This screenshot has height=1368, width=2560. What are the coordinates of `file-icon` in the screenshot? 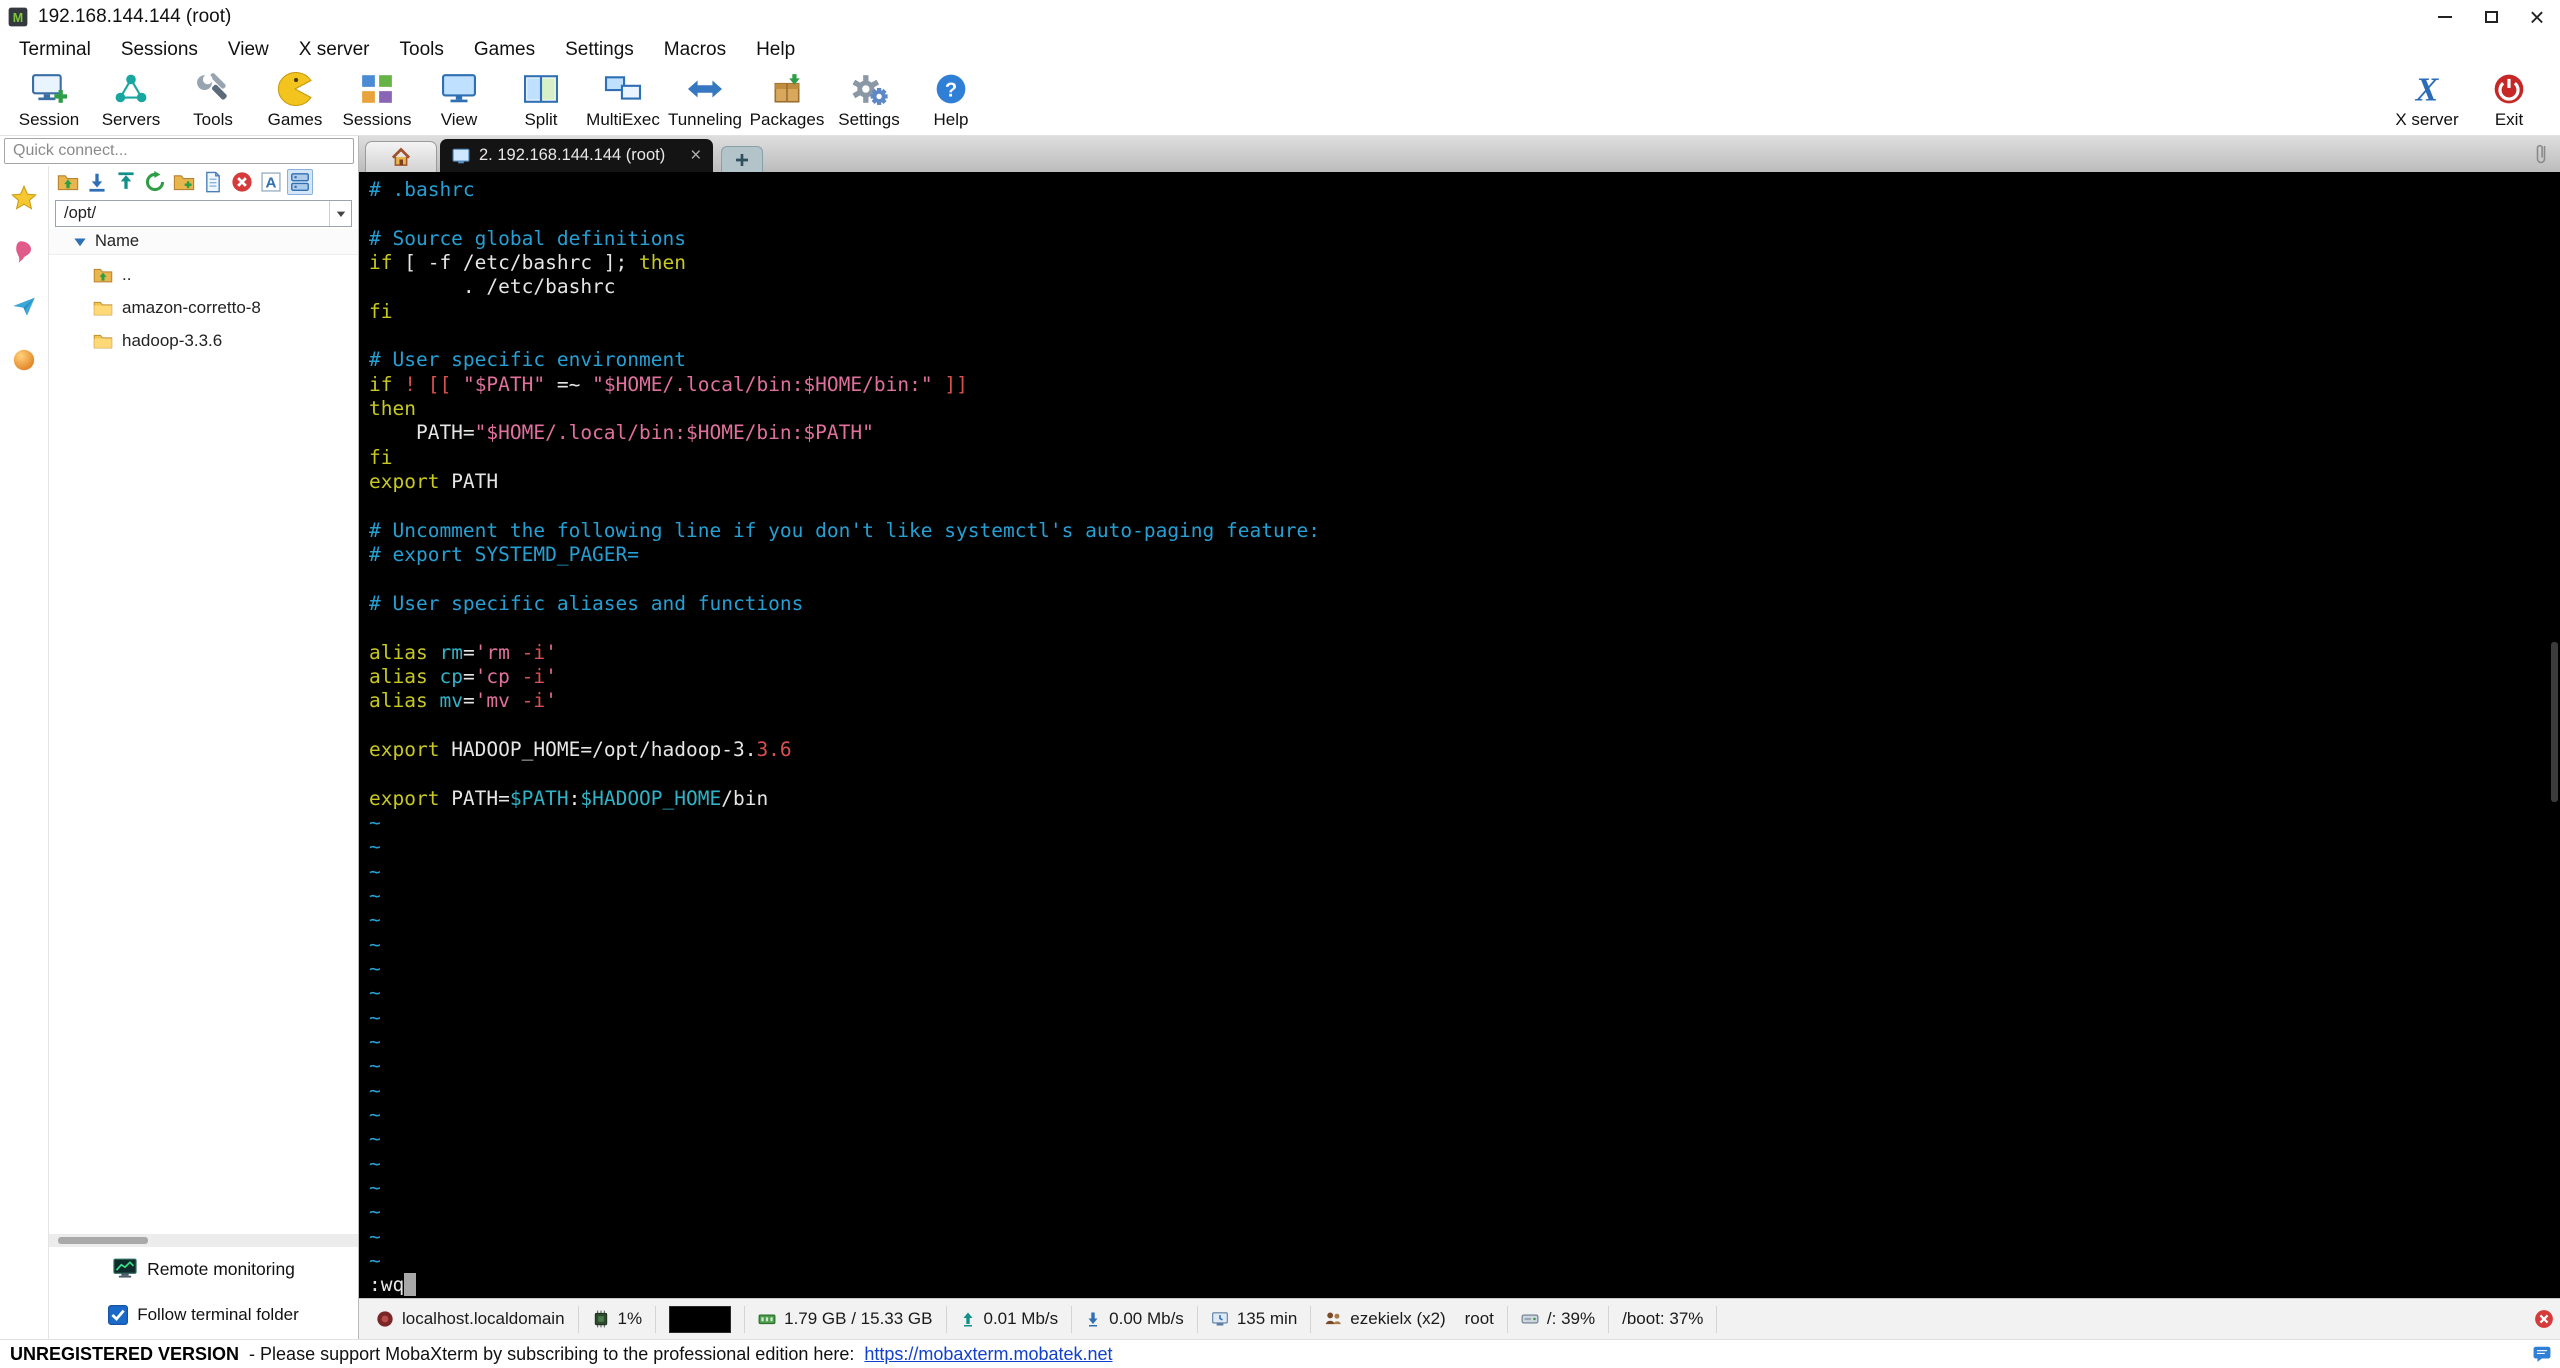 It's located at (213, 182).